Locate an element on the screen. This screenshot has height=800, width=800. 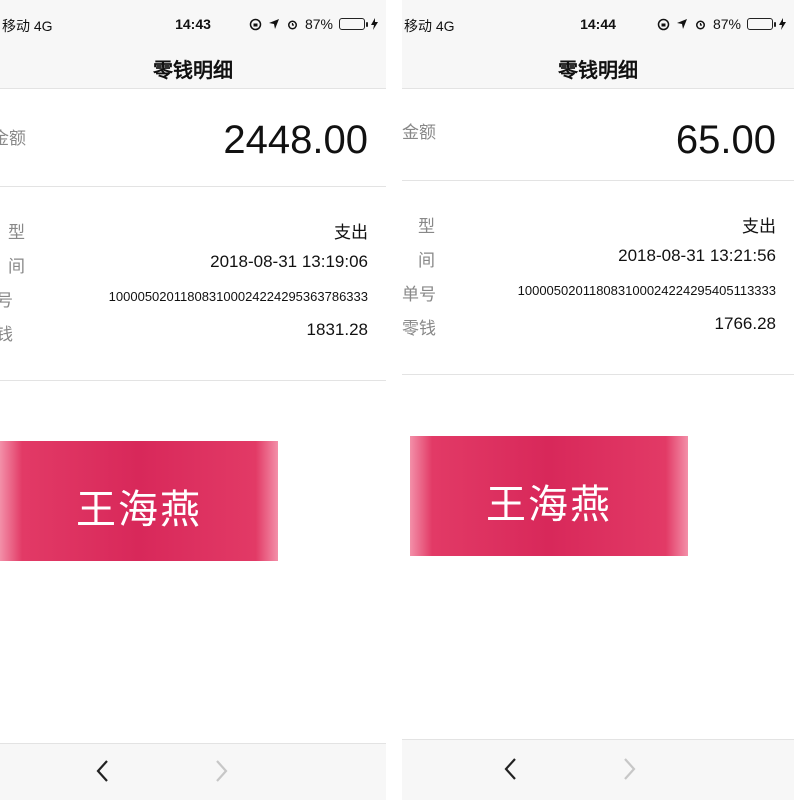
amount-row: 金额 2448.00 is located at coordinates (193, 138).